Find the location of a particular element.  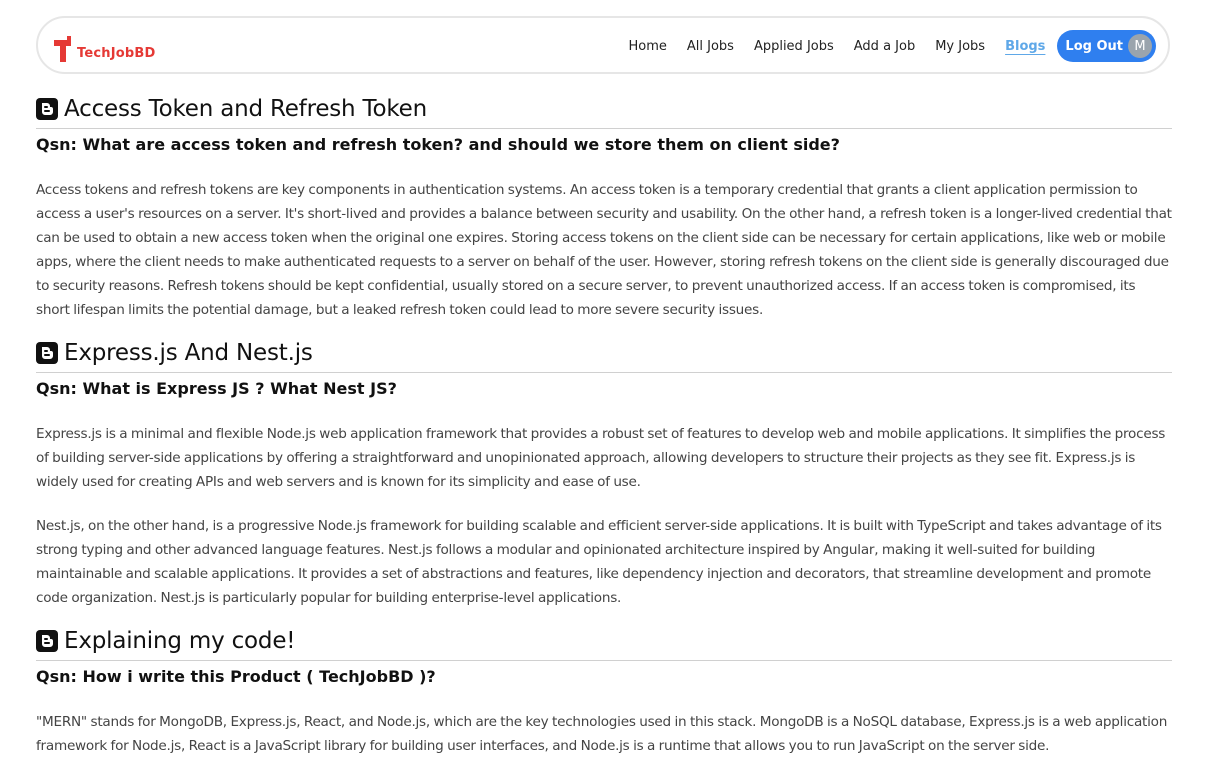

section-title: Access Token and Refresh Token is located at coordinates (245, 109).